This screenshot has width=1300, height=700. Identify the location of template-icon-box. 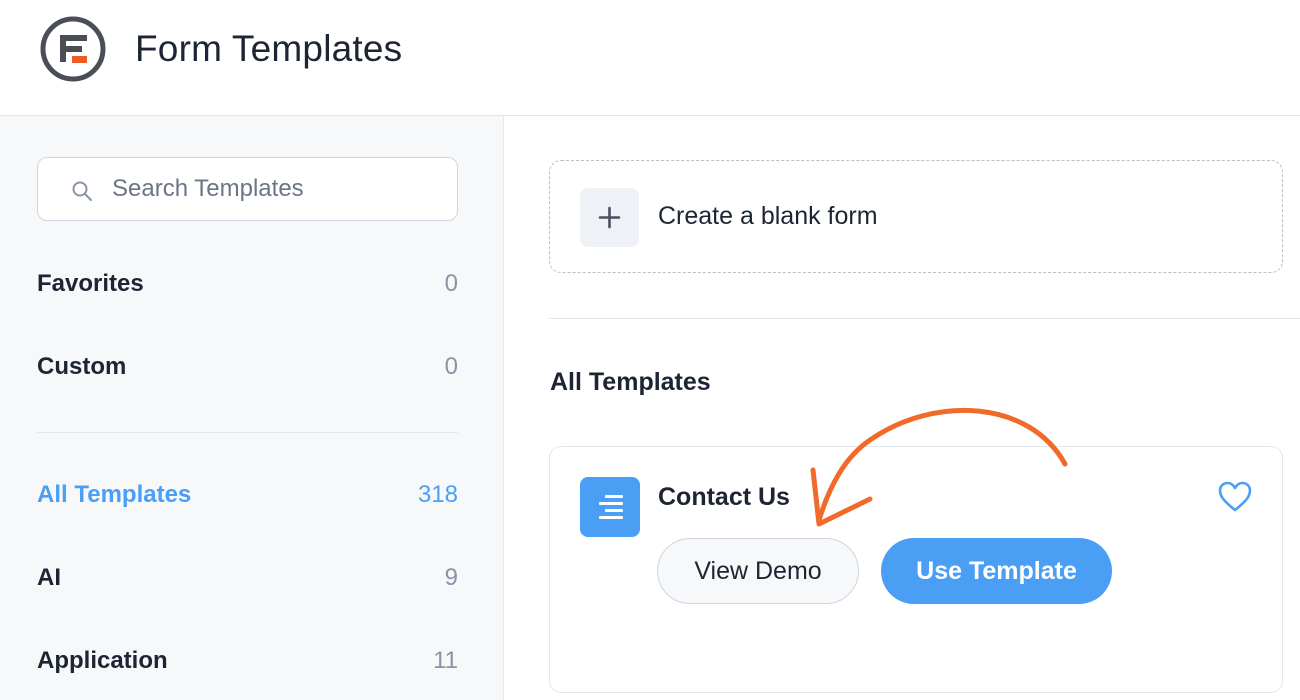
(610, 507).